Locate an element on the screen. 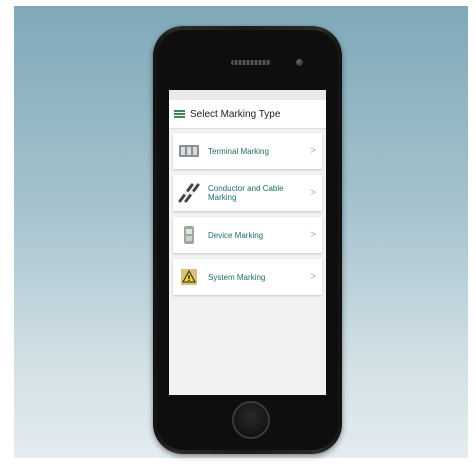 The width and height of the screenshot is (476, 471). list-item-label: Terminal Marking is located at coordinates (238, 151).